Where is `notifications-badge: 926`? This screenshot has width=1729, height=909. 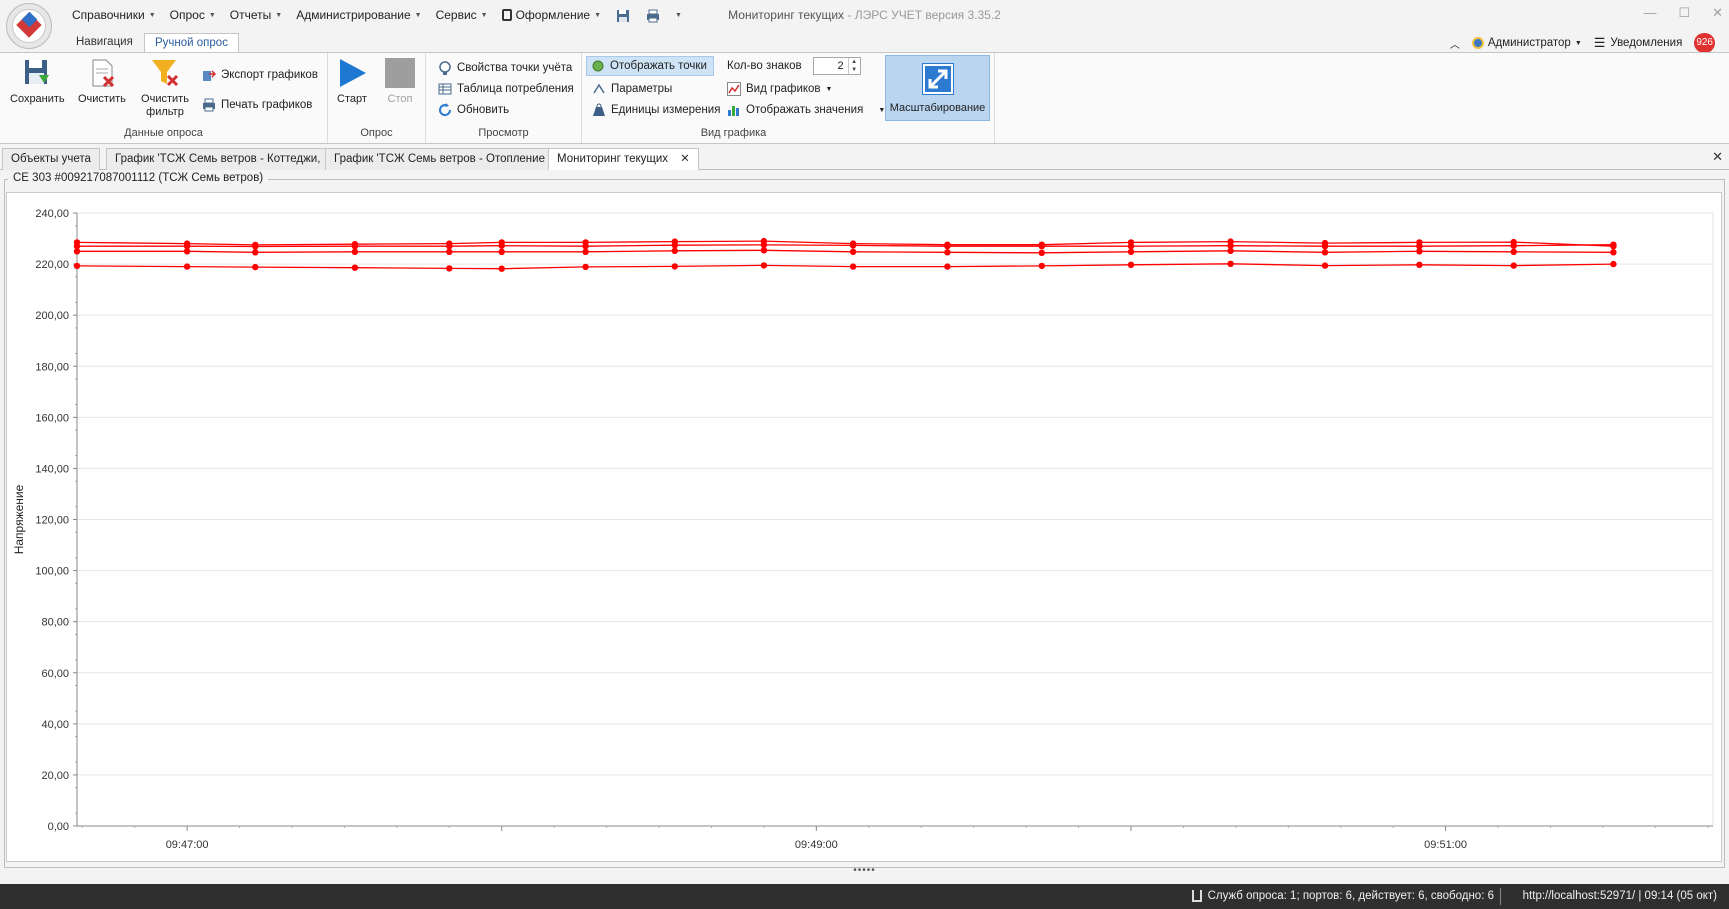
notifications-badge: 926 is located at coordinates (1704, 43).